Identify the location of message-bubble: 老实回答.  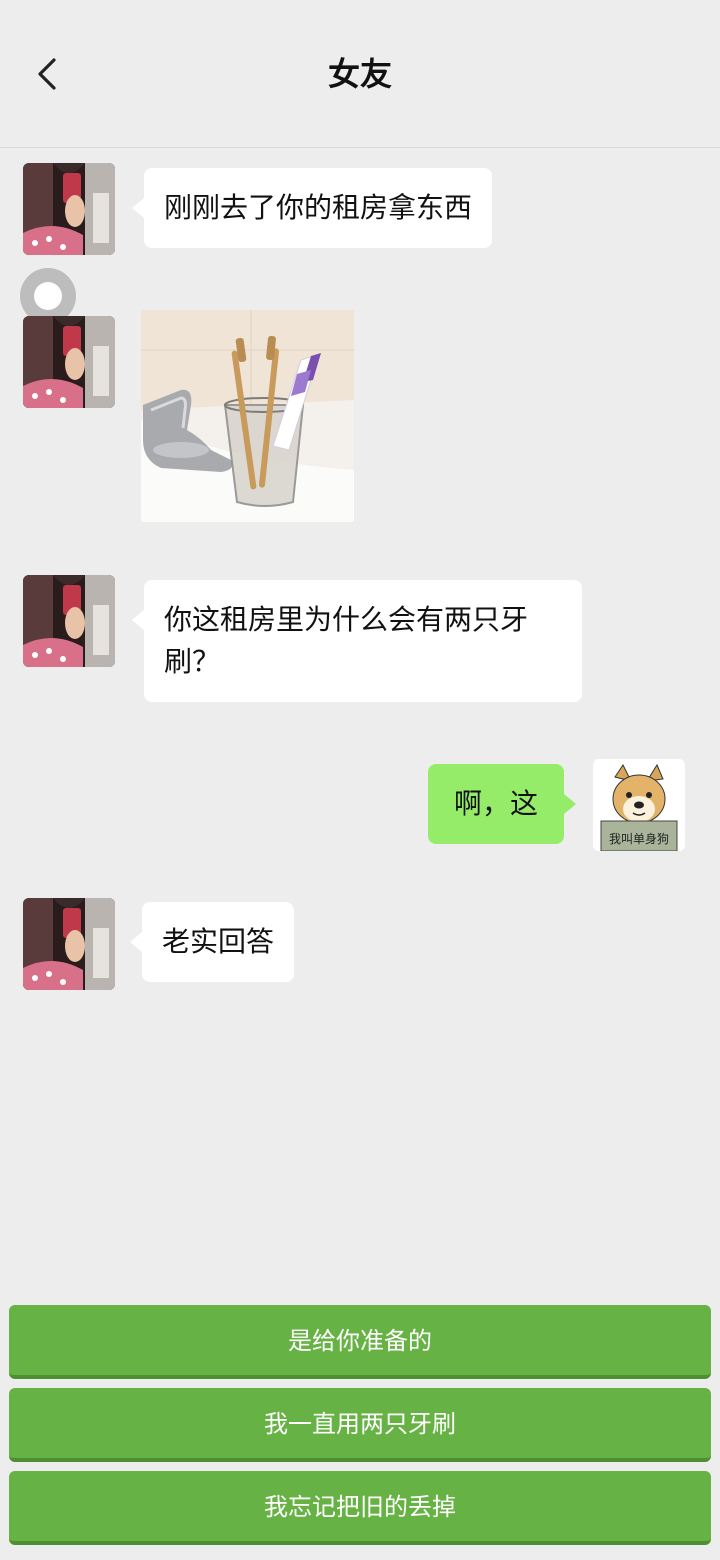
(212, 942).